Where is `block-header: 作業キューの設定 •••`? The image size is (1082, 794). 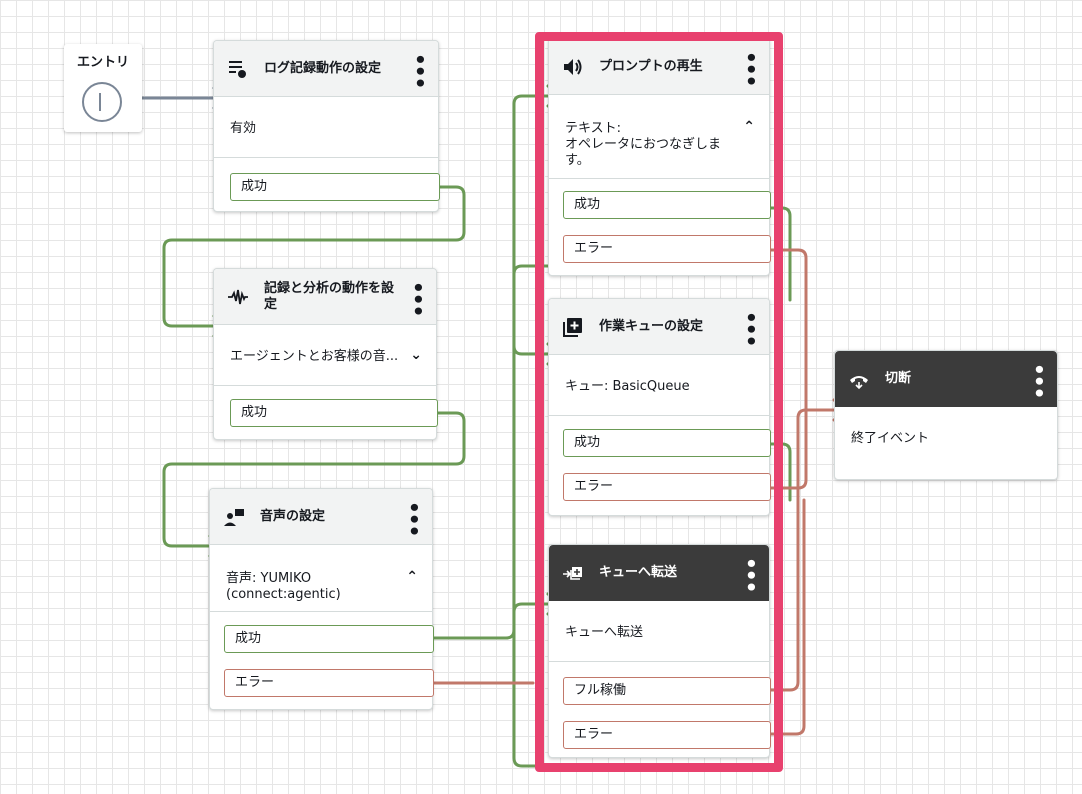 block-header: 作業キューの設定 ••• is located at coordinates (659, 327).